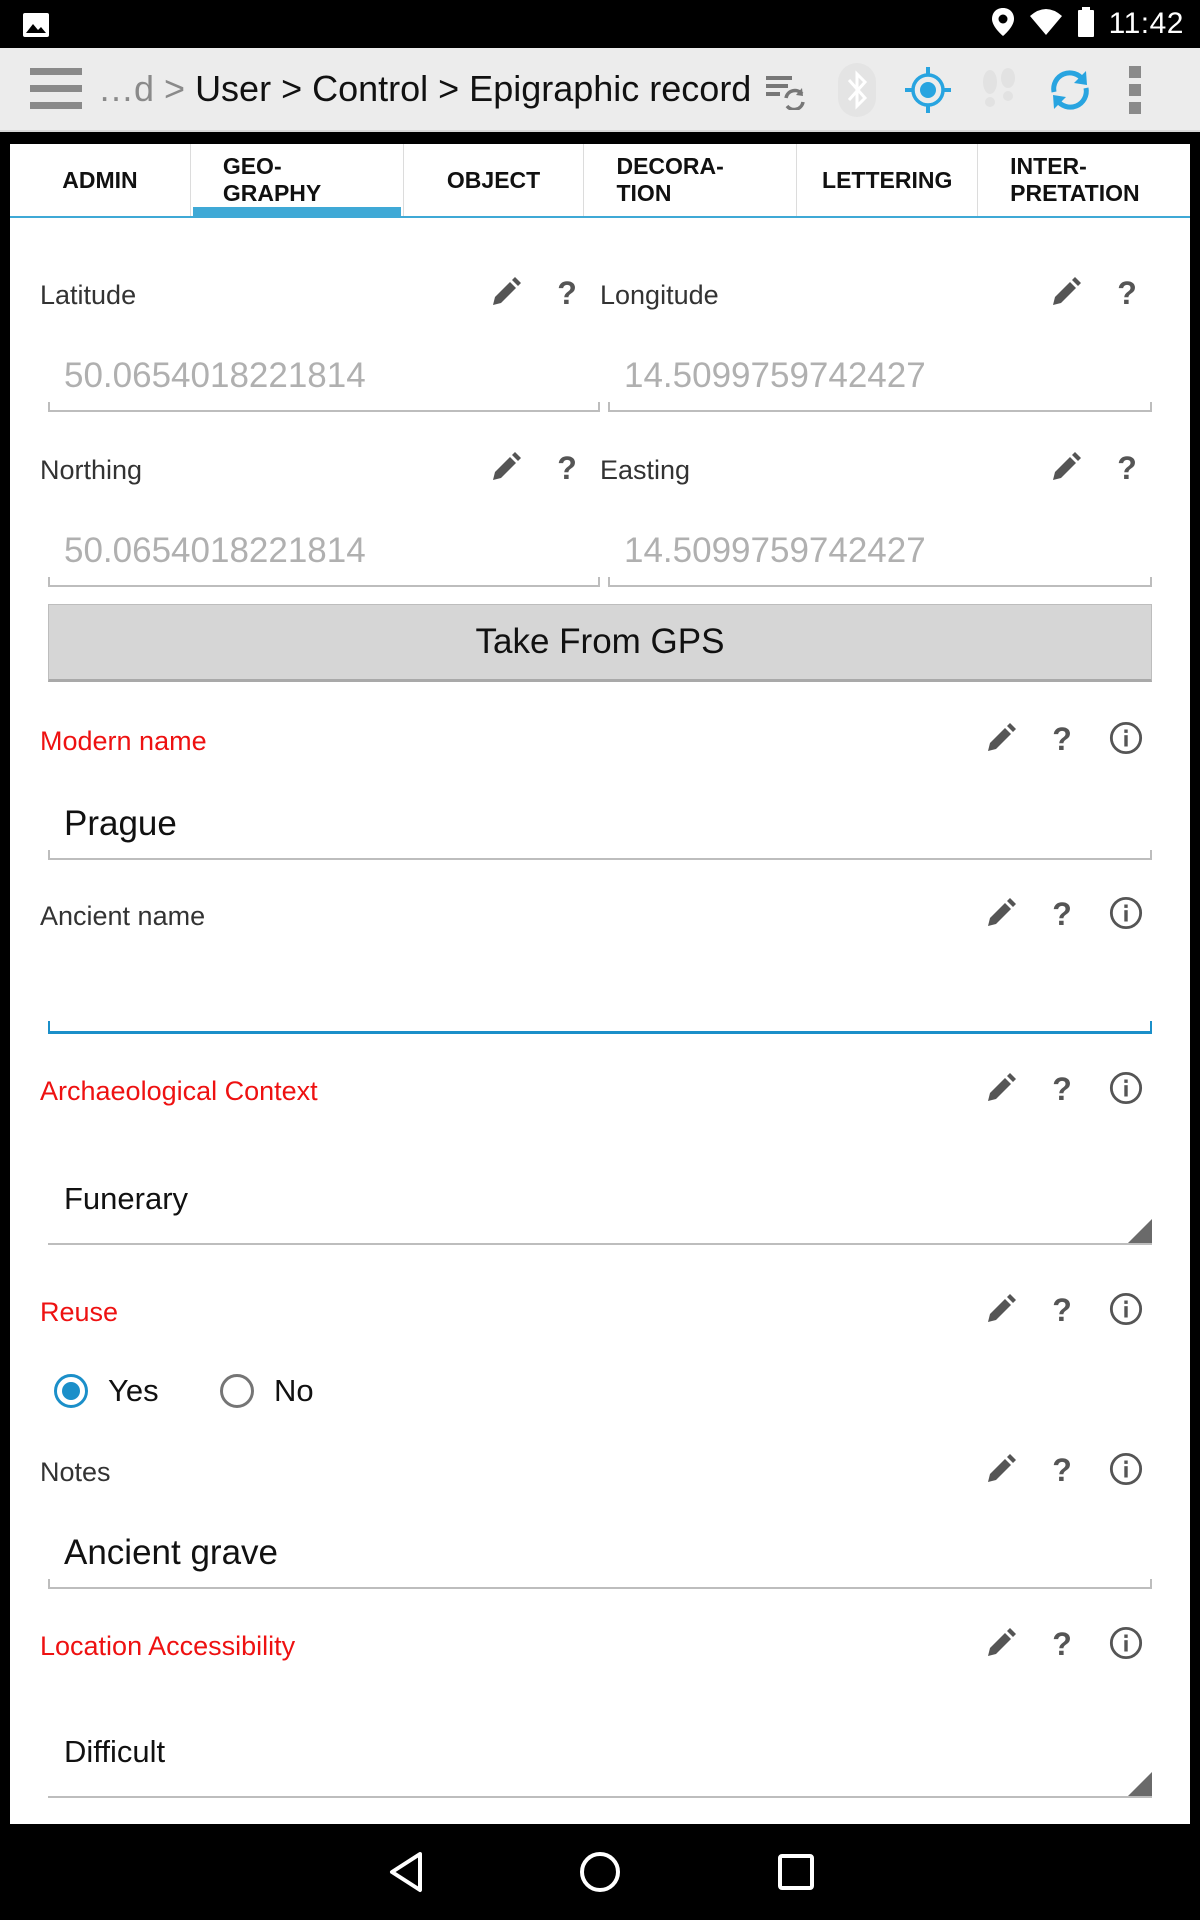 The image size is (1200, 1920). I want to click on photo-icon, so click(36, 27).